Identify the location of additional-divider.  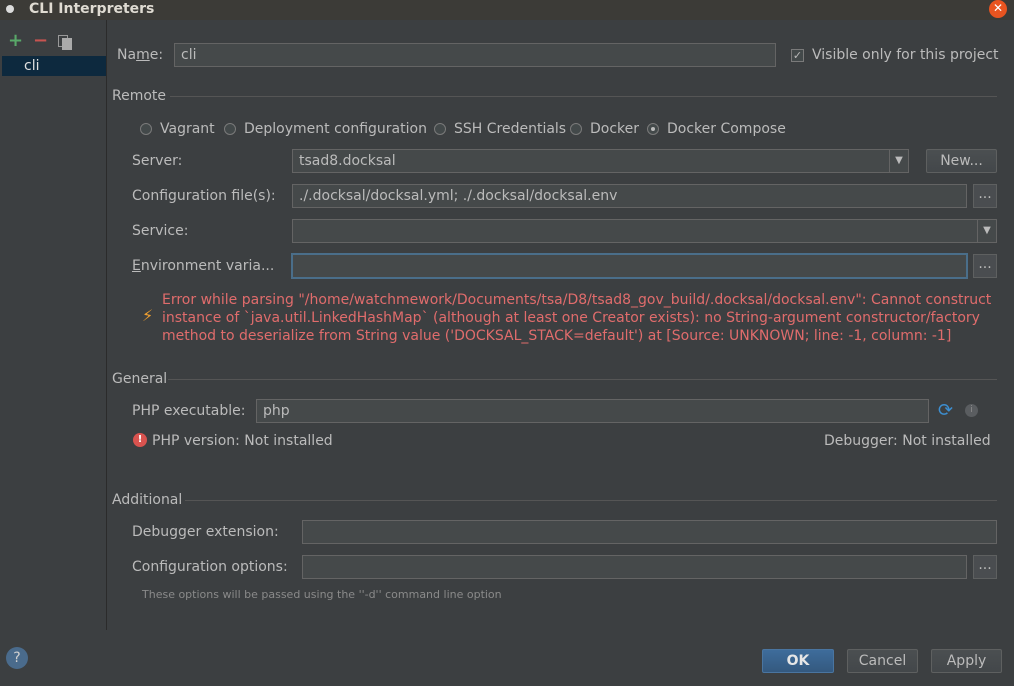
(591, 500).